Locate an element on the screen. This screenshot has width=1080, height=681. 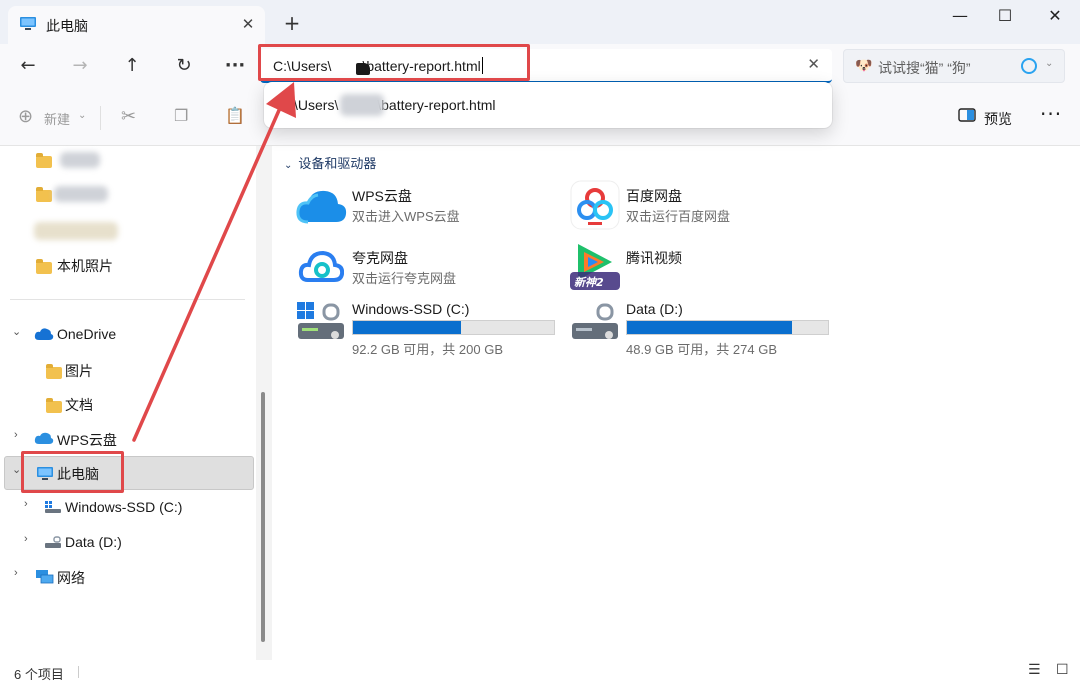
drive-d-tile: Data (D:) 48.9 GB 可用，共 274 GB is located at coordinates (701, 329).